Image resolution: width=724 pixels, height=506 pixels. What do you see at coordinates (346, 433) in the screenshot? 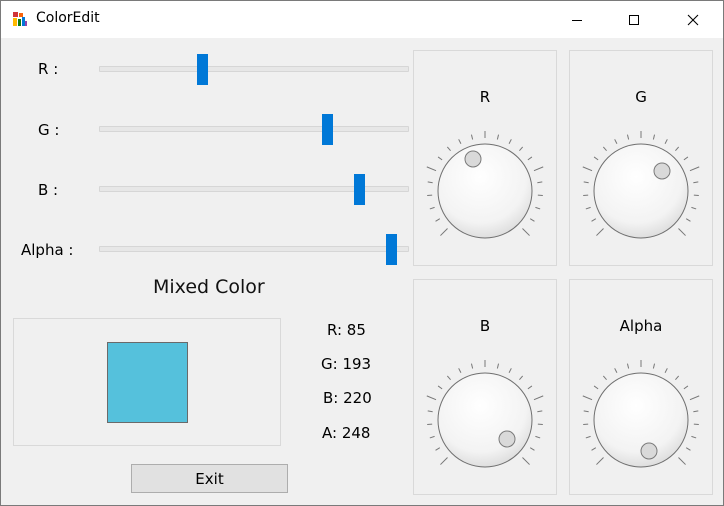
I see `value-a: A: 248` at bounding box center [346, 433].